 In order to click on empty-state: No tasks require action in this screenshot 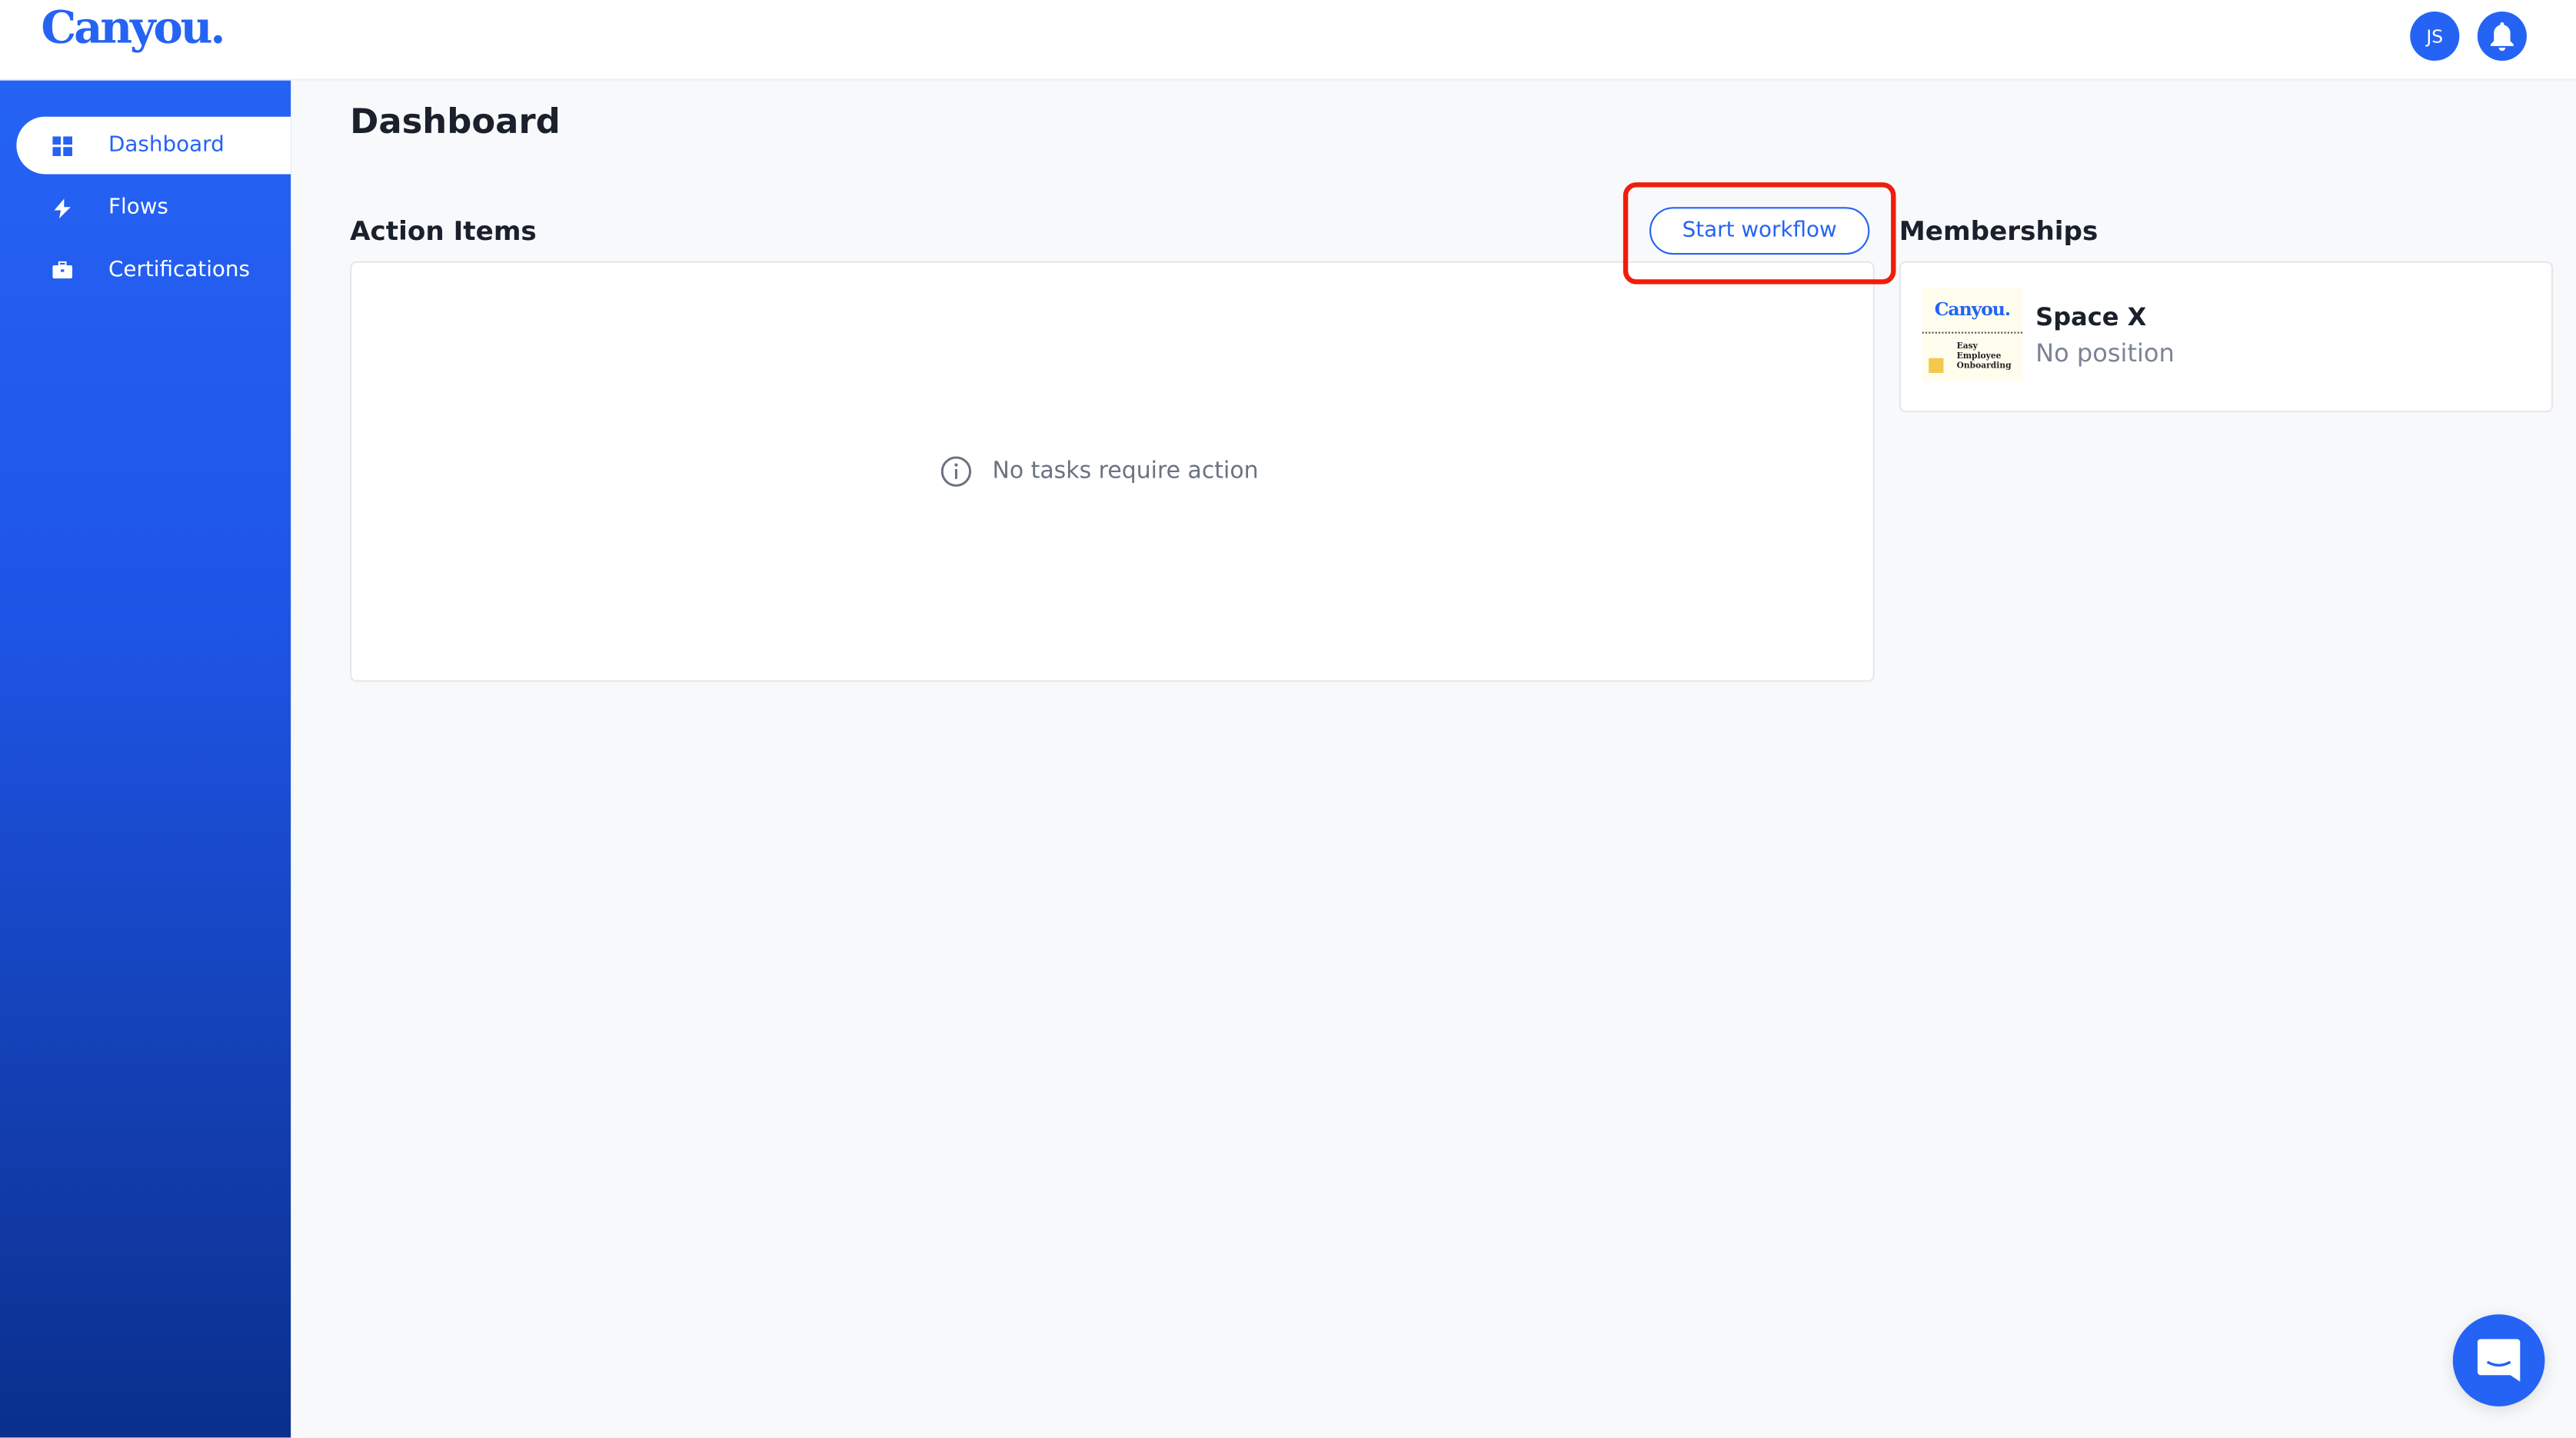, I will do `click(1099, 471)`.